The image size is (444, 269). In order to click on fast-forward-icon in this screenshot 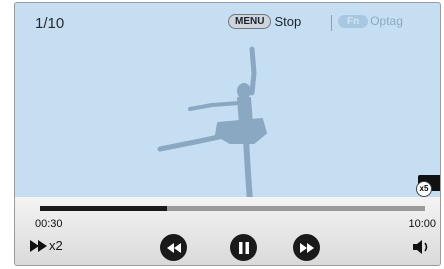, I will do `click(38, 245)`.